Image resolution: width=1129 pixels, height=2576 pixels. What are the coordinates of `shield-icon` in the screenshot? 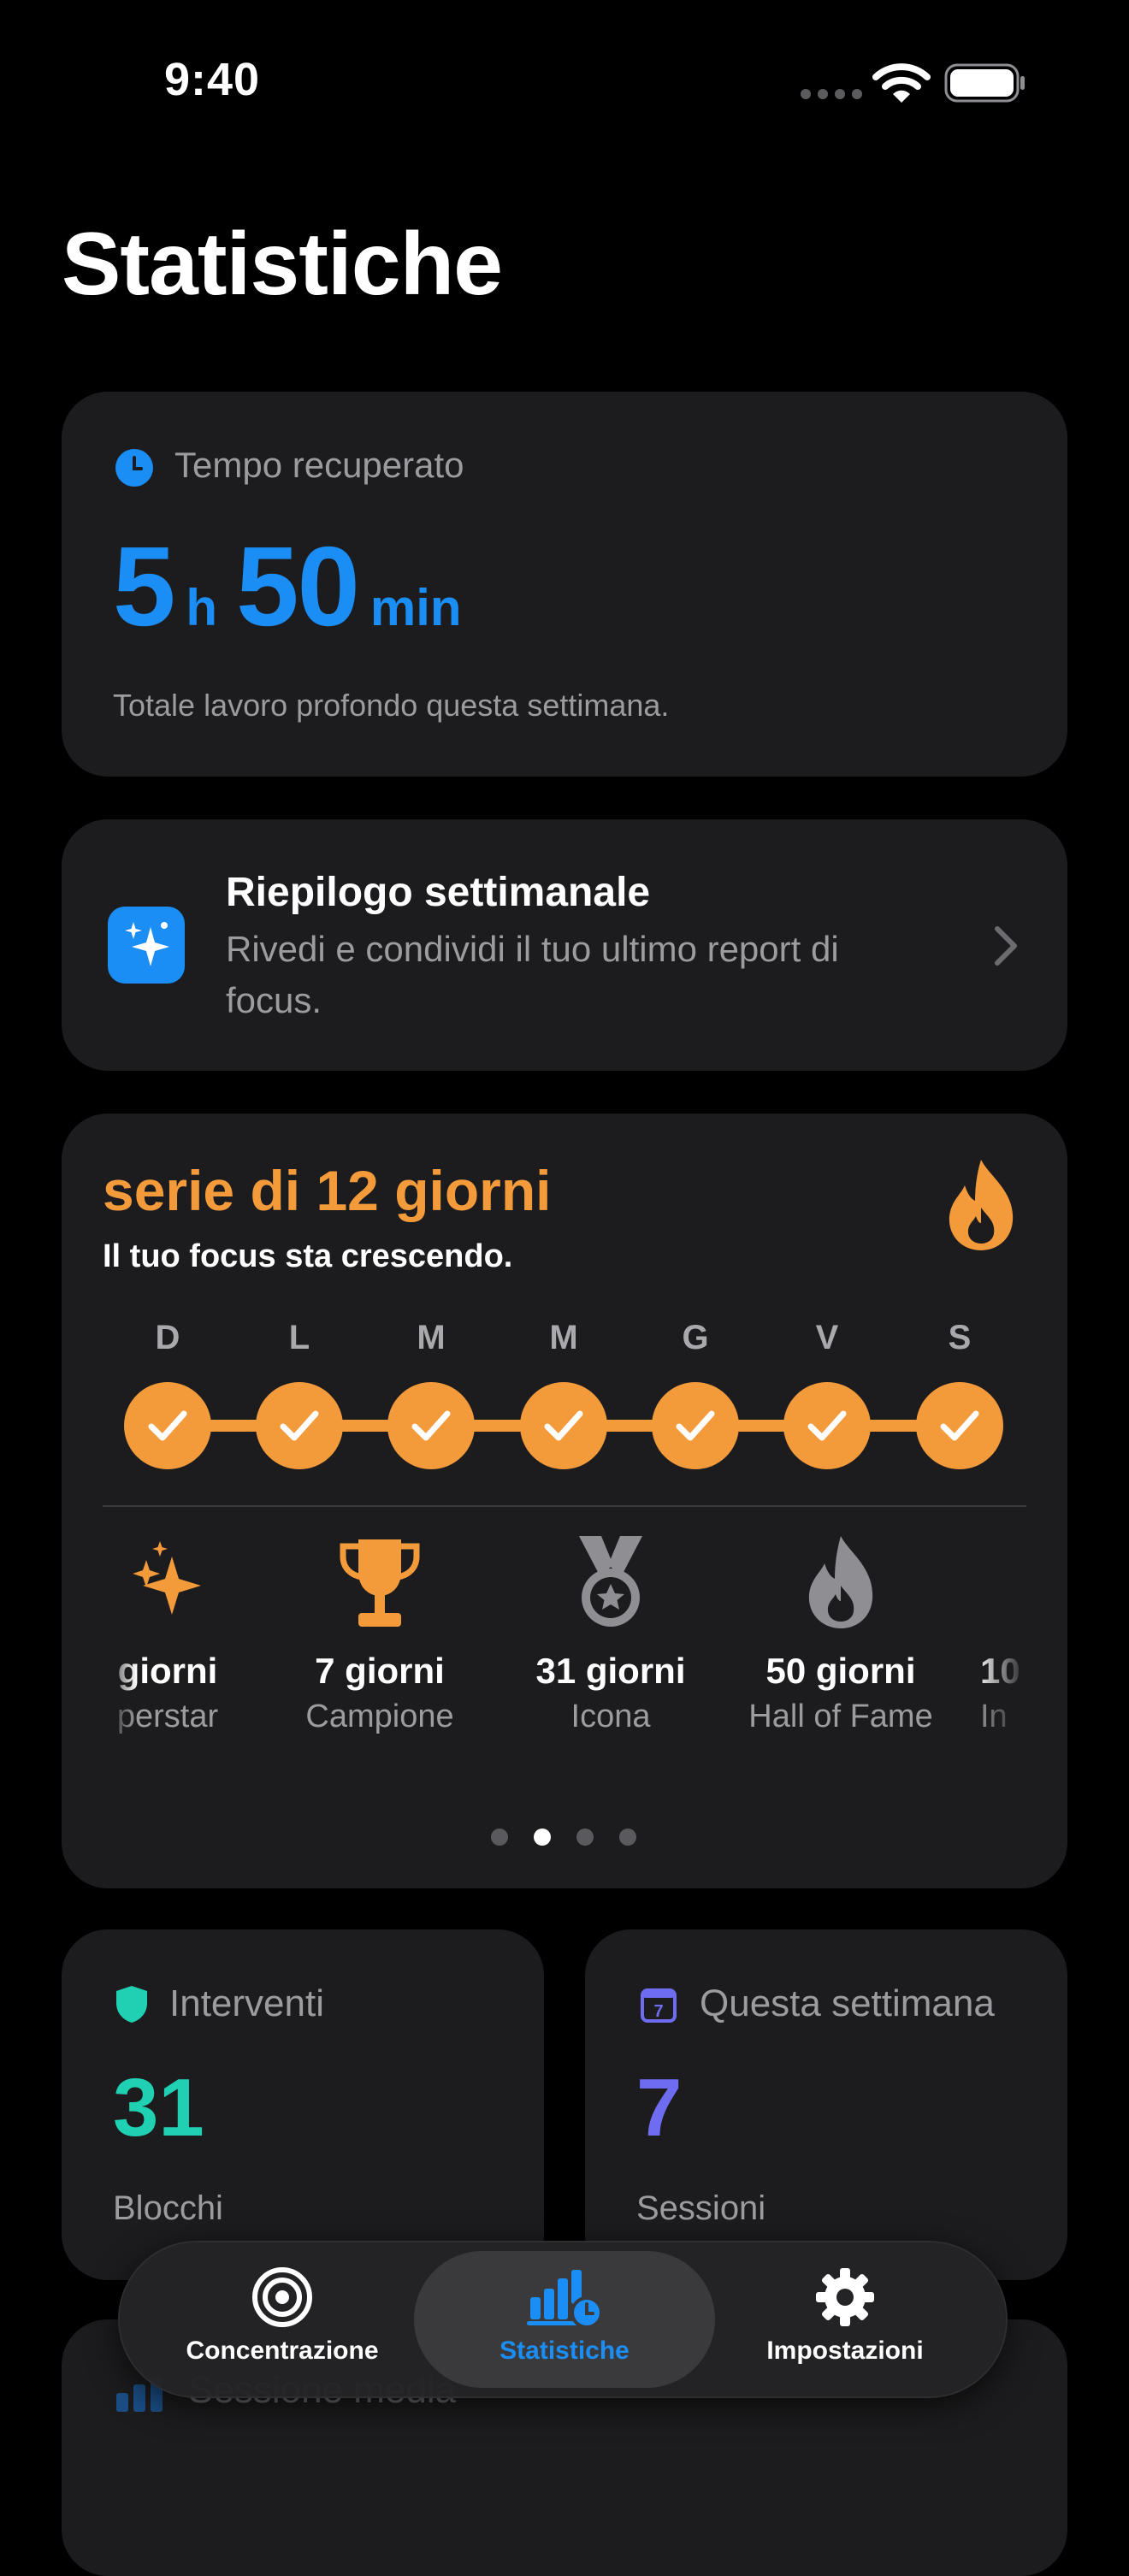 It's located at (131, 2004).